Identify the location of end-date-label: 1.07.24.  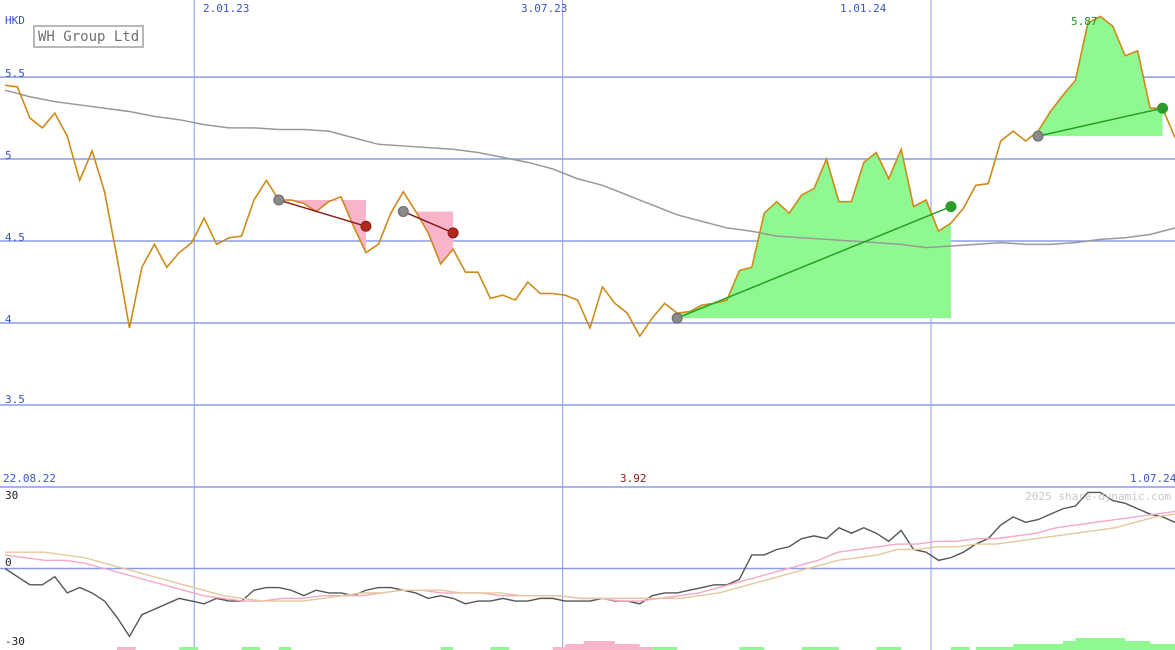
(1152, 478).